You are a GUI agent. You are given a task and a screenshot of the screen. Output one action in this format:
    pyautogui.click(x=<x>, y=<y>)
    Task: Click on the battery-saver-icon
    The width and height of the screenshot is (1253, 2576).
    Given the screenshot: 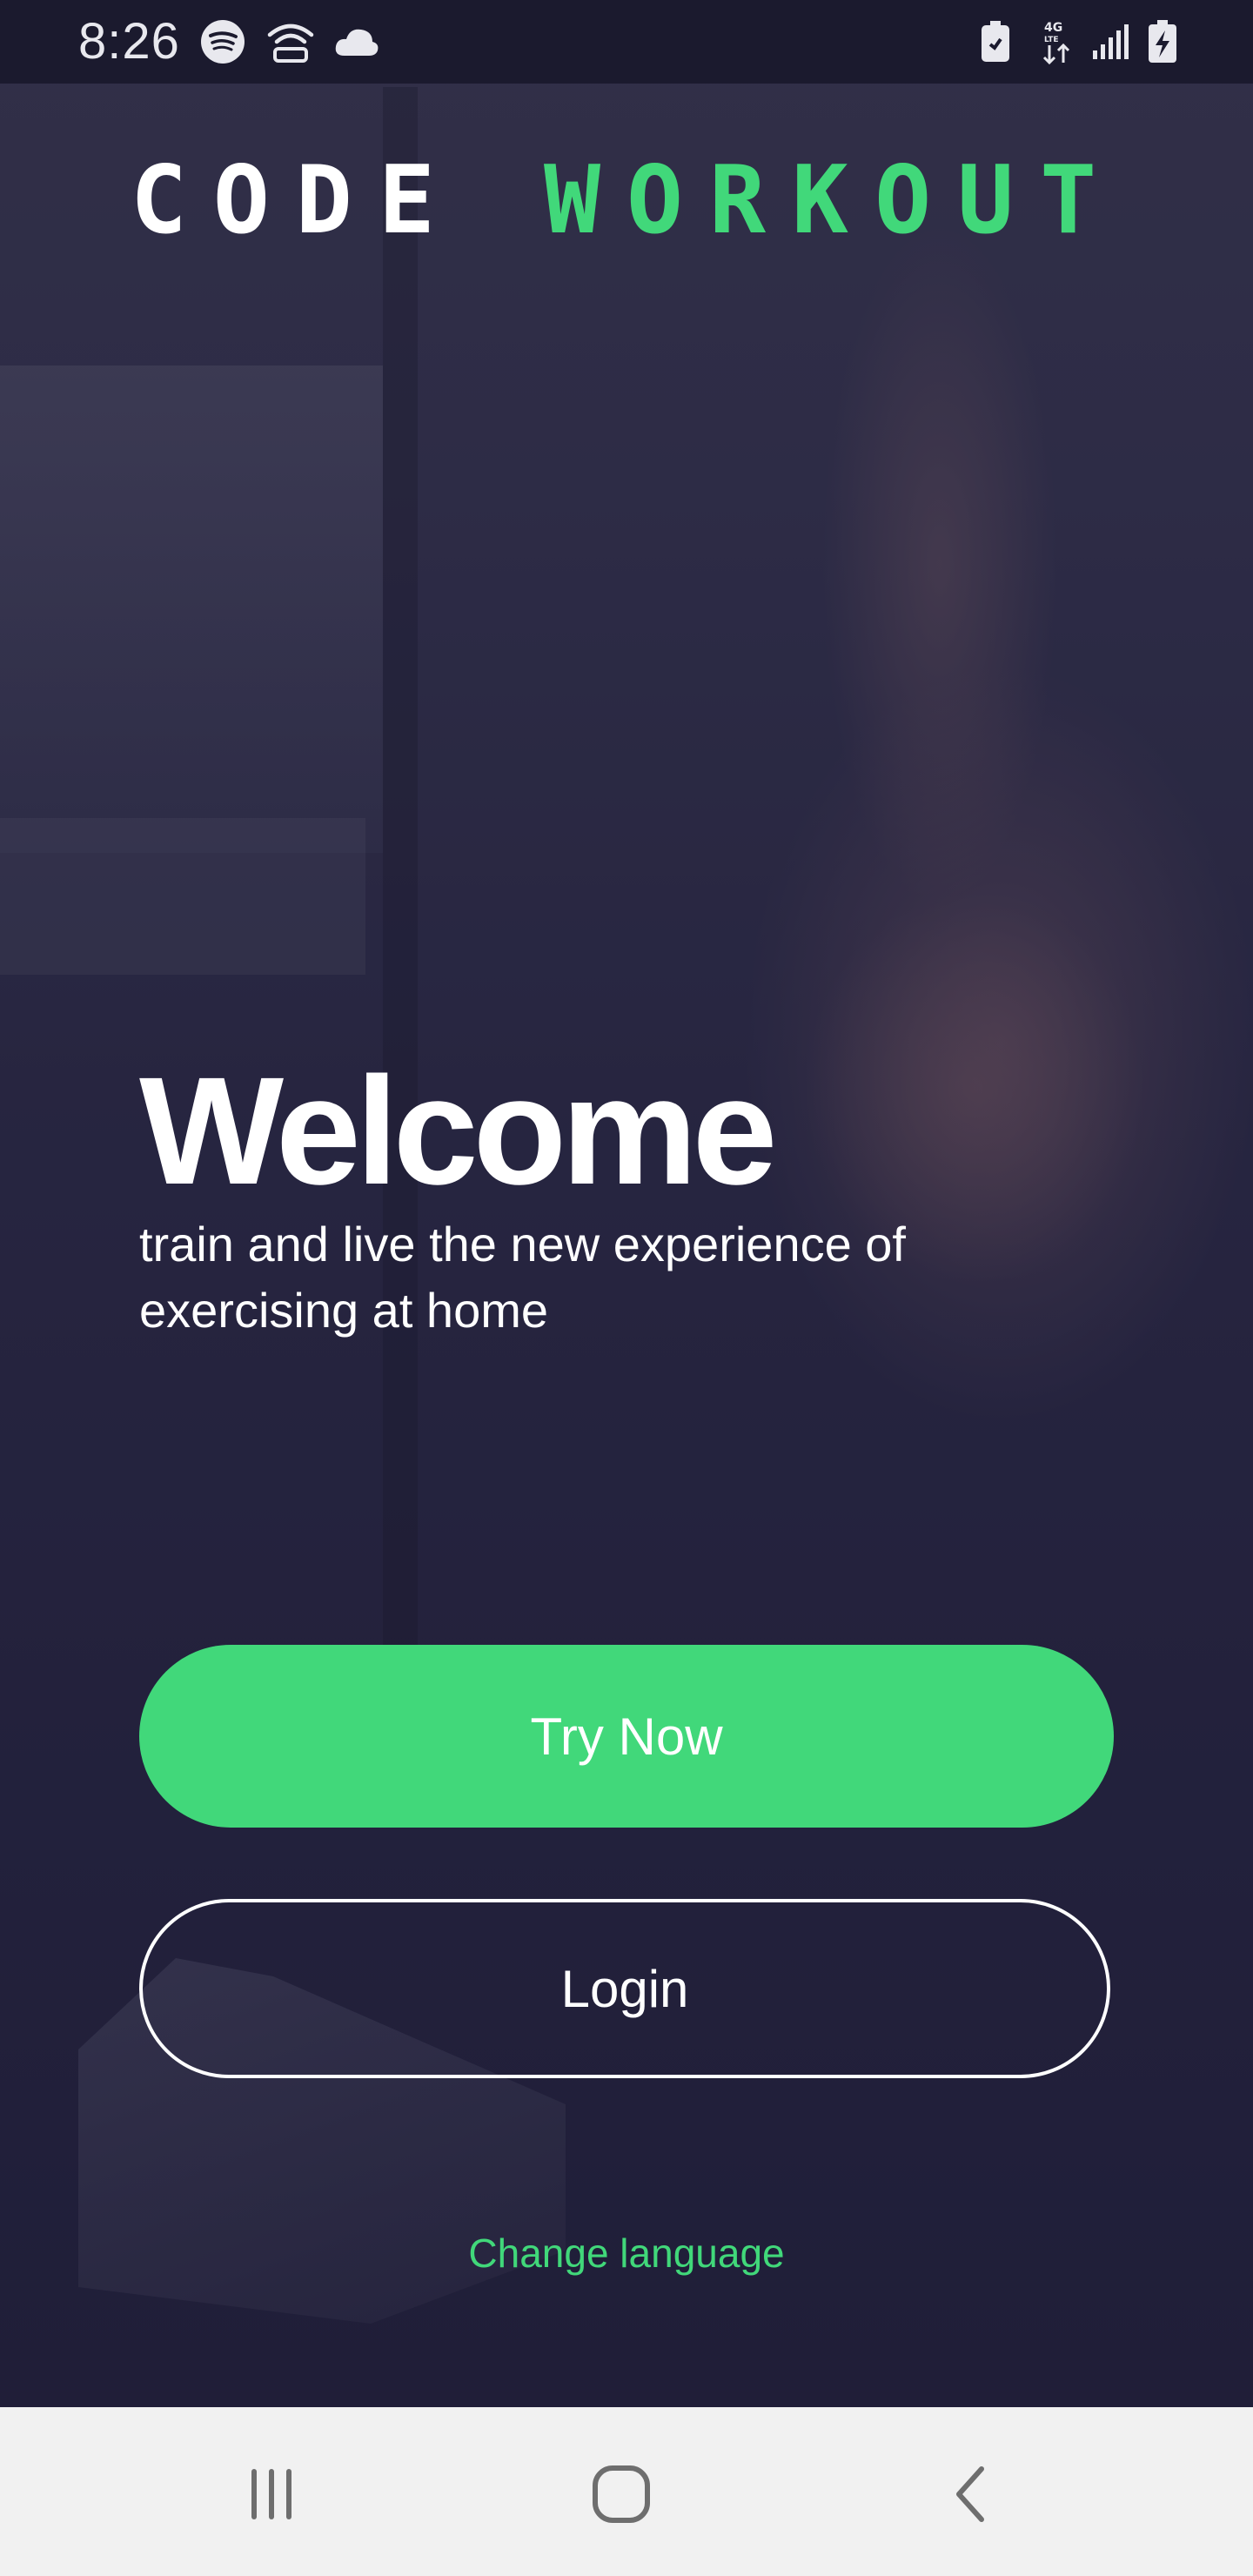 What is the action you would take?
    pyautogui.click(x=996, y=42)
    